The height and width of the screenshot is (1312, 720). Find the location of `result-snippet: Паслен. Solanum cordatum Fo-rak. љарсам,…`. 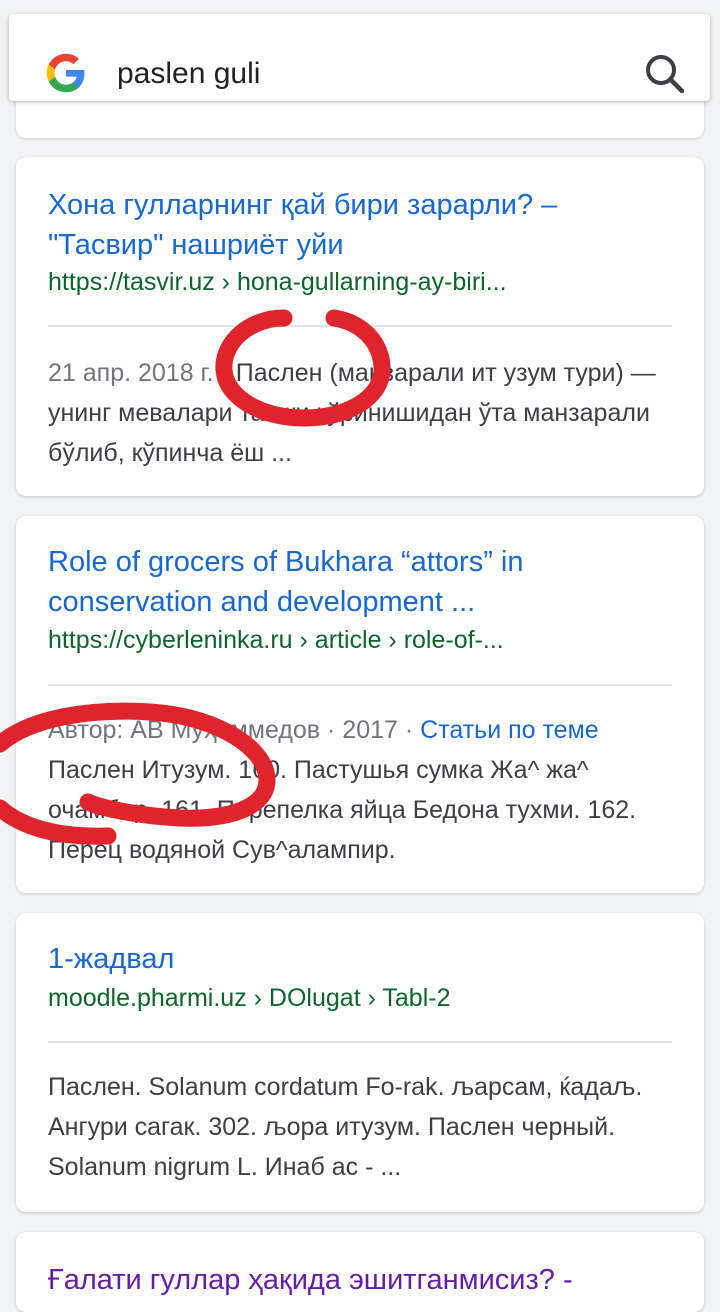

result-snippet: Паслен. Solanum cordatum Fo-rak. љарсам,… is located at coordinates (361, 1127).